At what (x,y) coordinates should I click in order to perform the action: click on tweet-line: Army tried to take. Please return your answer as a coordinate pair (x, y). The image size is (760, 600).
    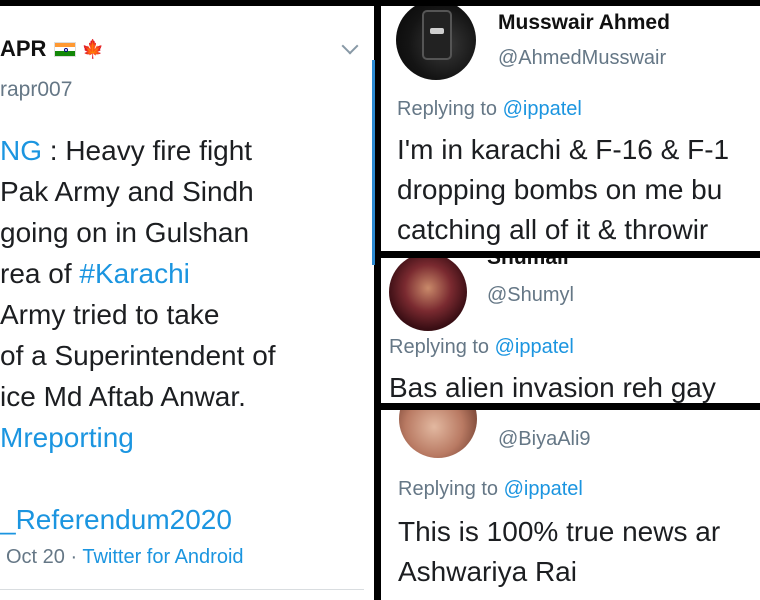
    Looking at the image, I should click on (110, 314).